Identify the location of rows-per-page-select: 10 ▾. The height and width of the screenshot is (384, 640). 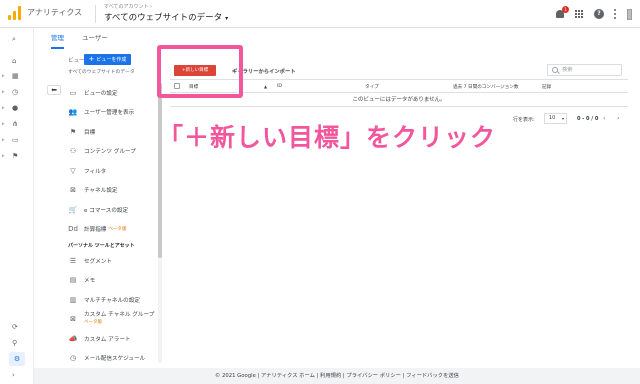
(555, 118).